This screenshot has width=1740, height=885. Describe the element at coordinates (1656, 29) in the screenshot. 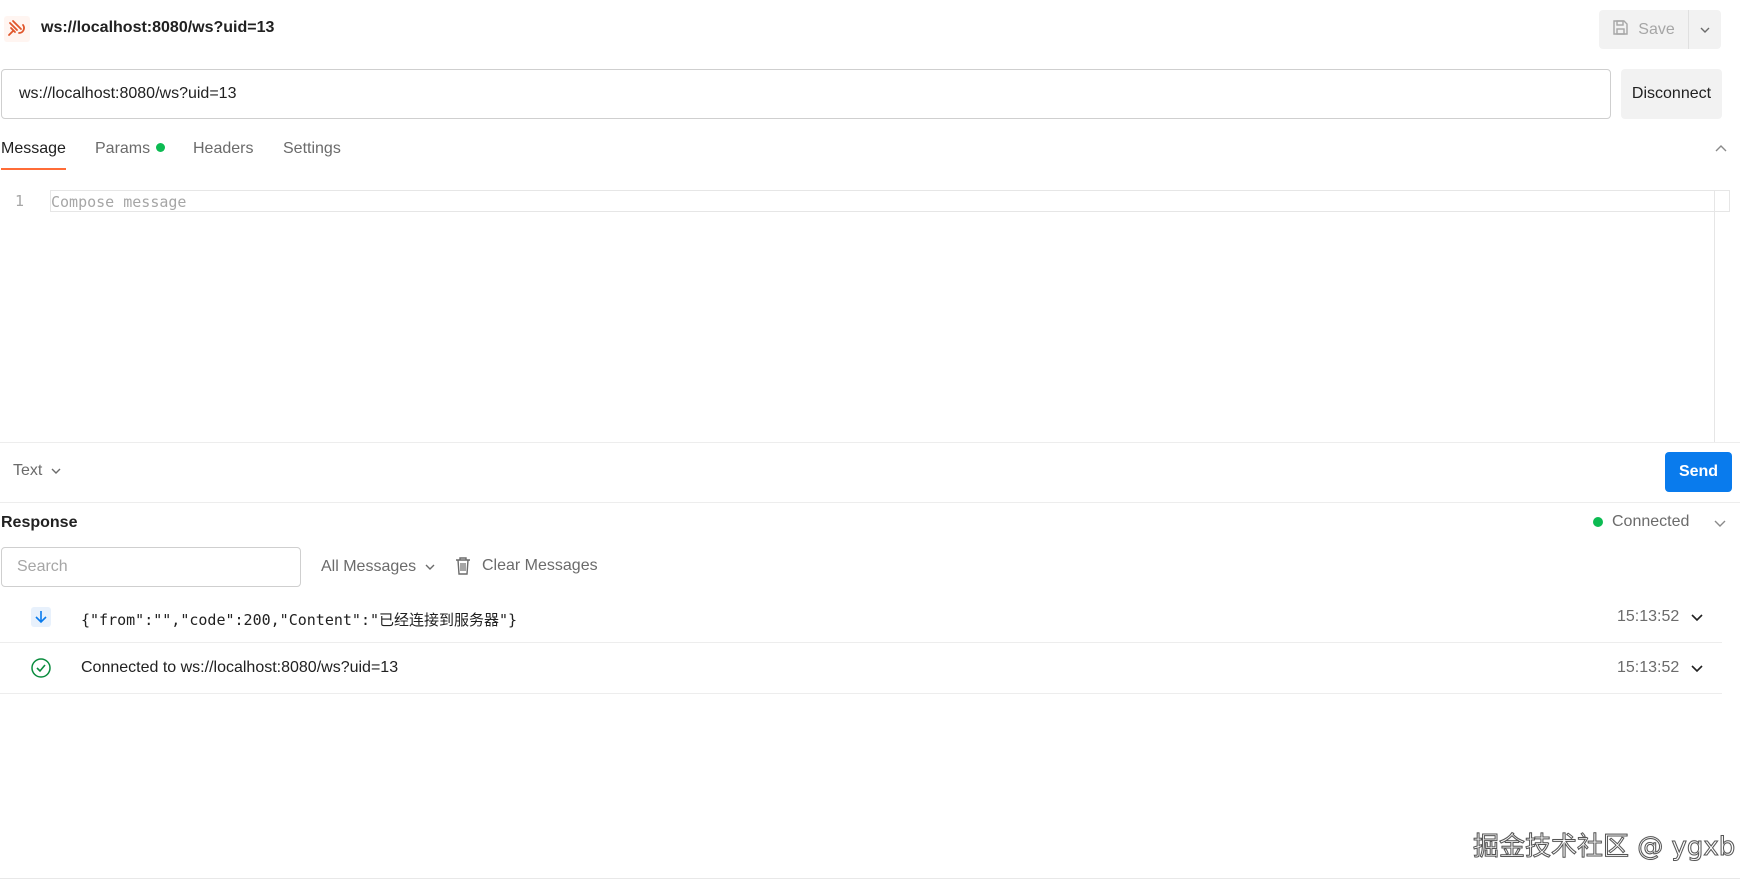

I see `save-label: Save` at that location.